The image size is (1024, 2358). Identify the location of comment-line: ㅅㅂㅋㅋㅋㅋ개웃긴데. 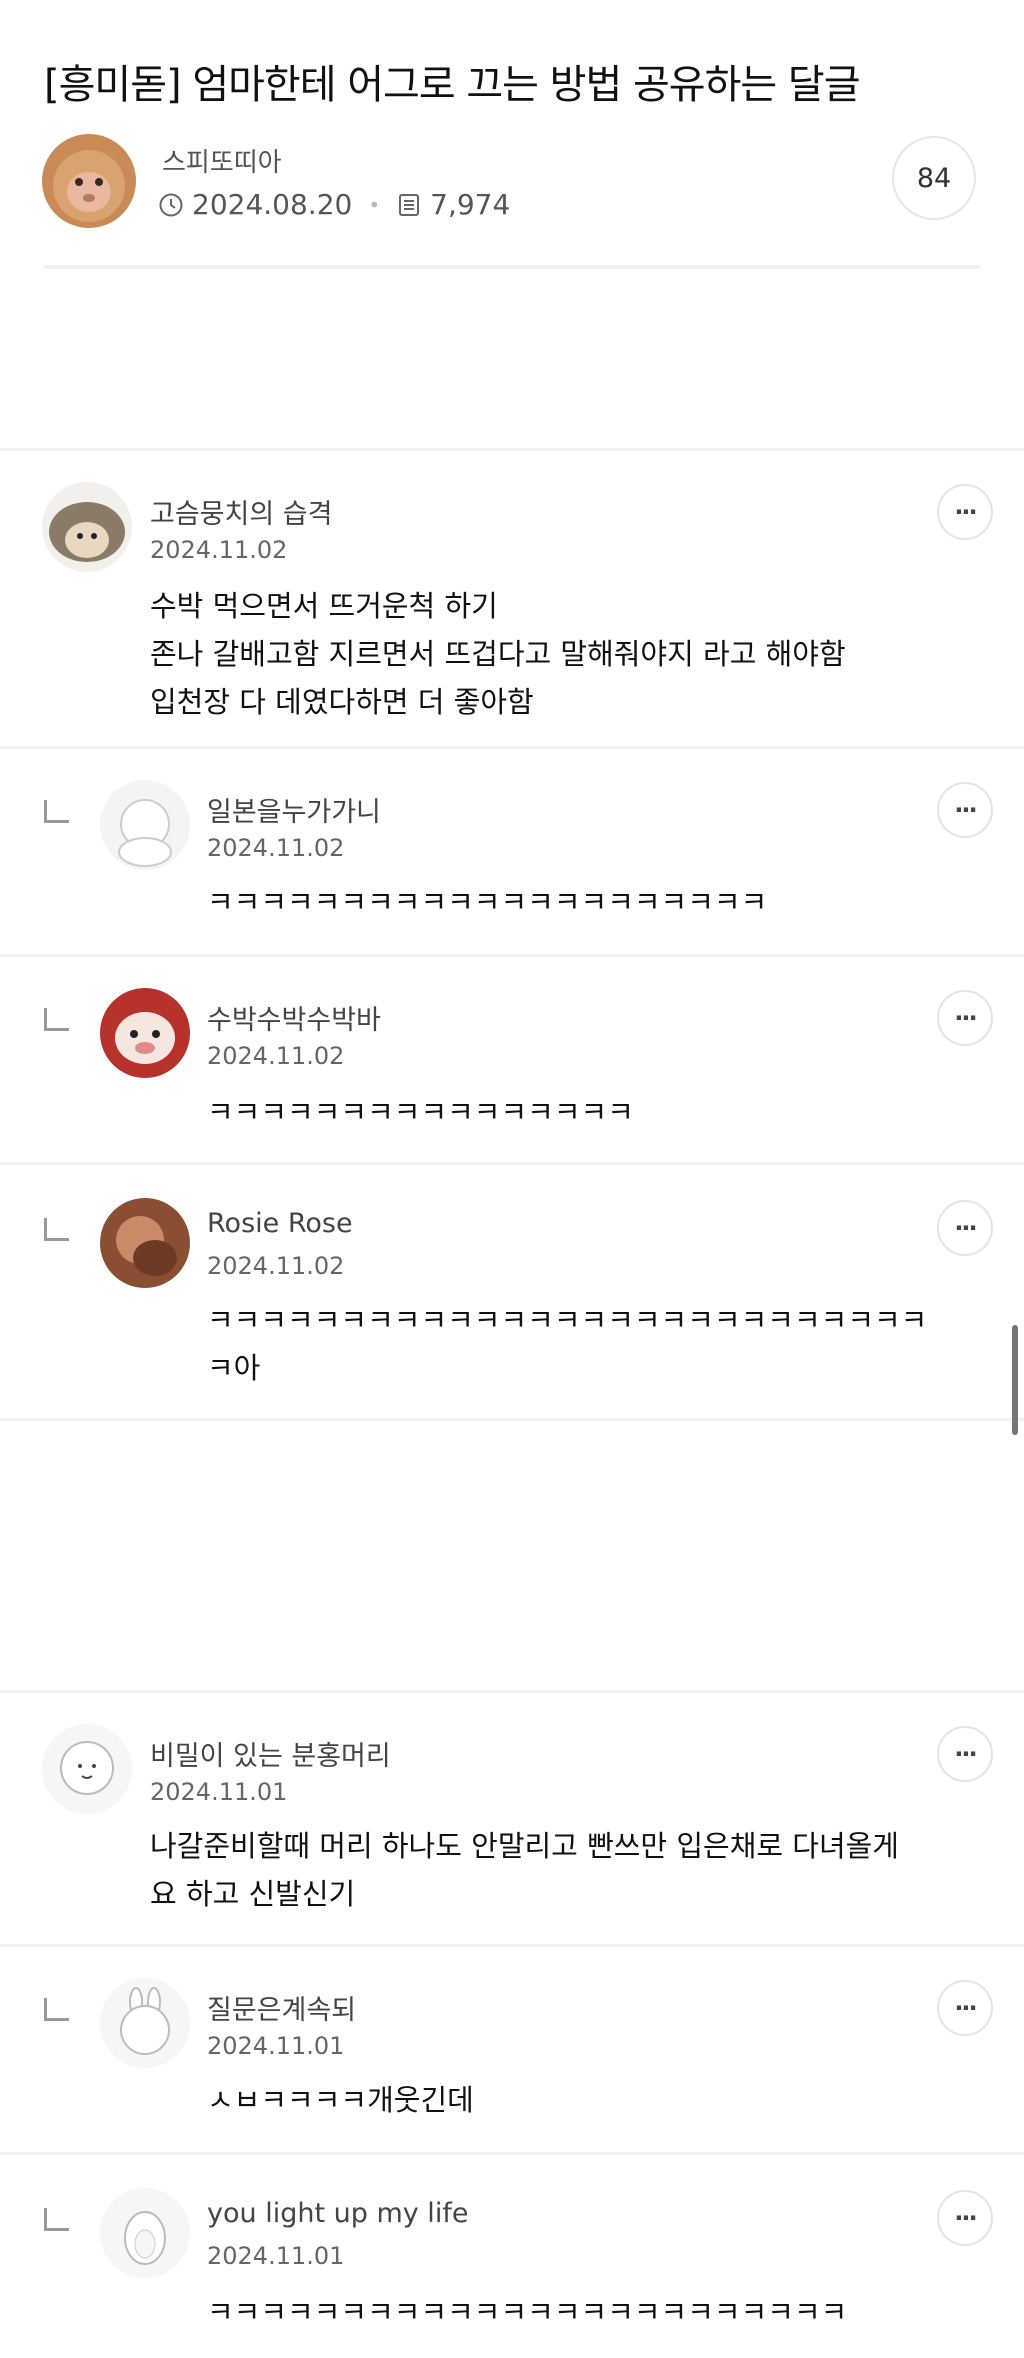
(340, 2100).